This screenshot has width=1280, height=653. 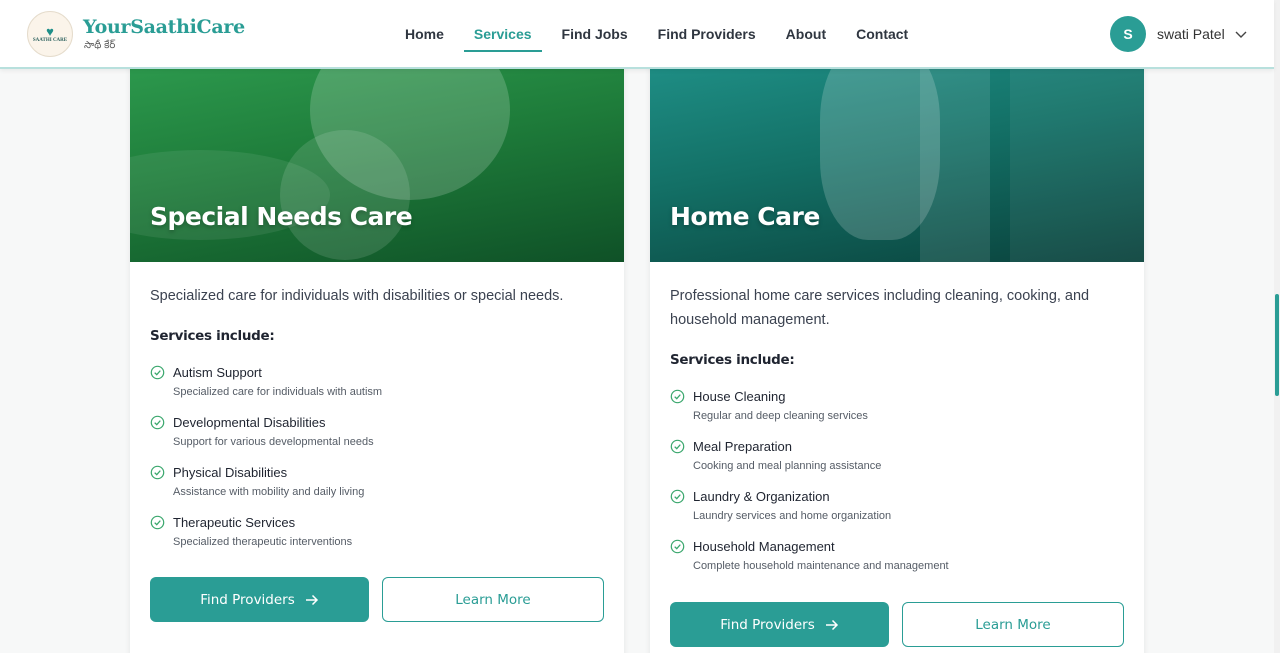 What do you see at coordinates (1241, 34) in the screenshot?
I see `chevron-down-icon` at bounding box center [1241, 34].